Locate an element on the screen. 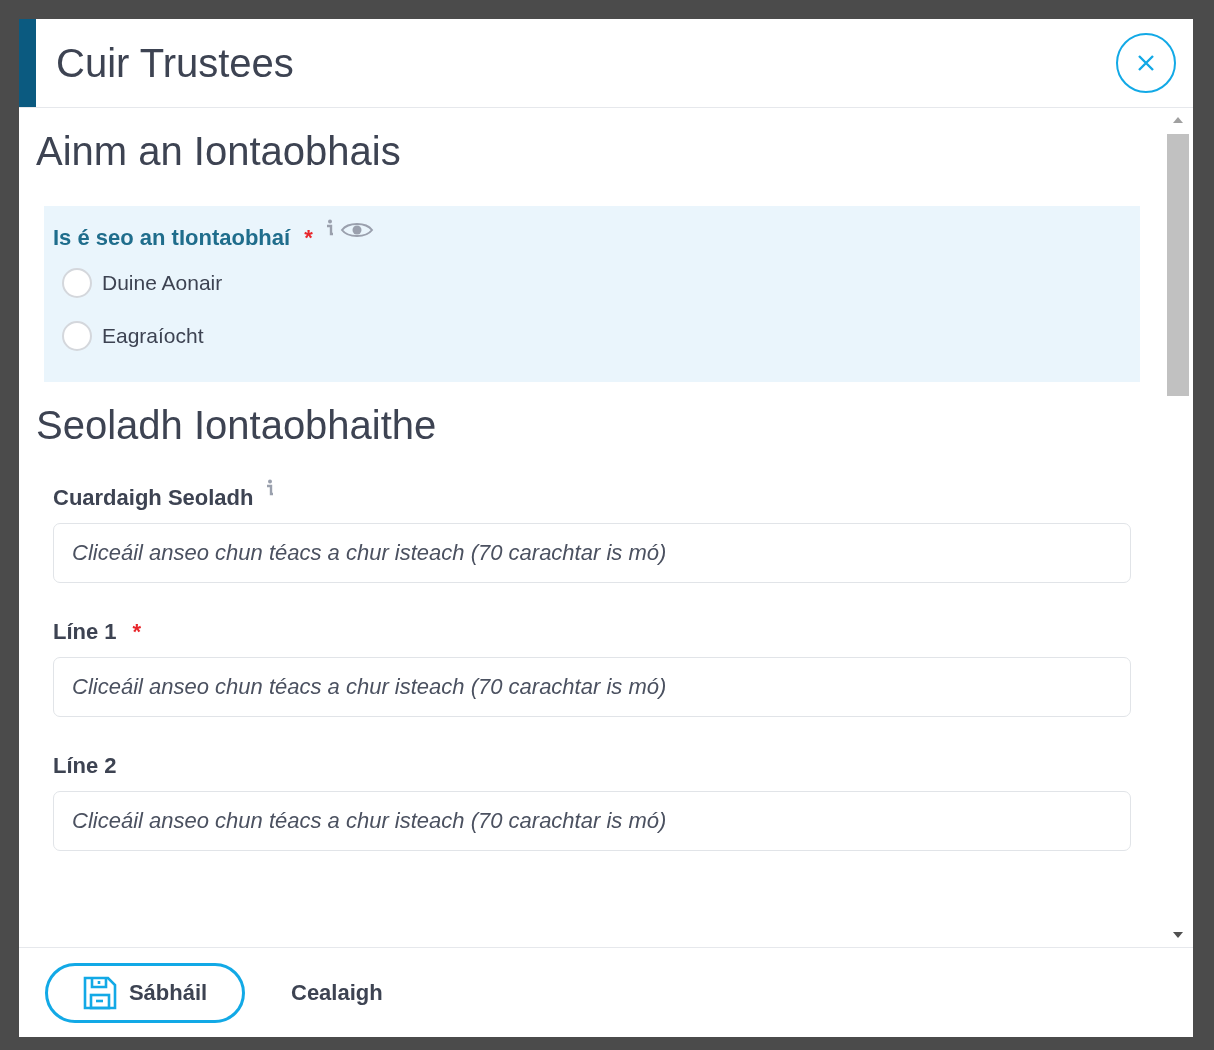  section-heading: Ainm an Iontaobhais is located at coordinates (219, 151).